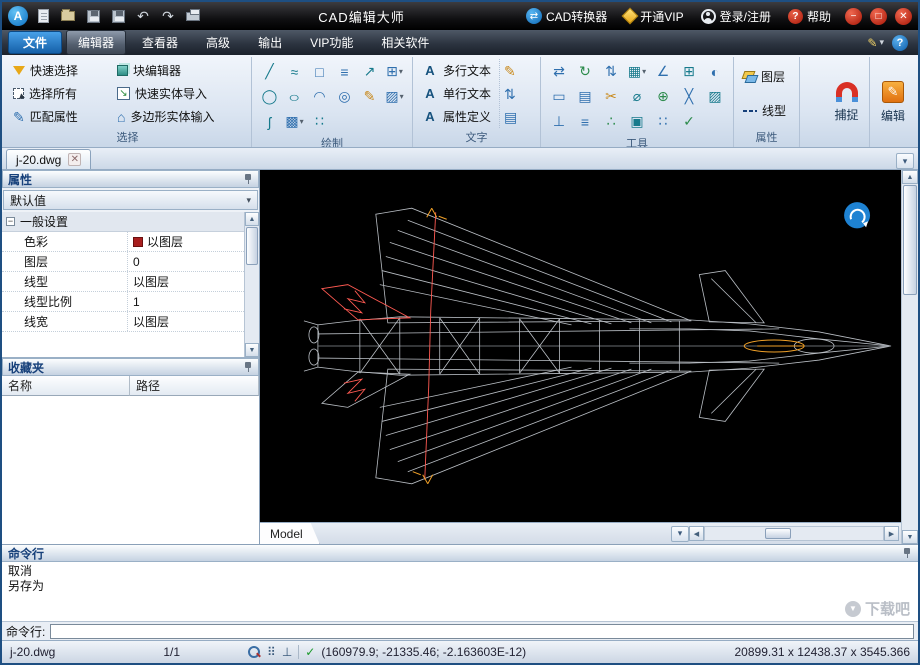 The height and width of the screenshot is (665, 920). Describe the element at coordinates (194, 386) in the screenshot. I see `favorites-path-column: 路径` at that location.